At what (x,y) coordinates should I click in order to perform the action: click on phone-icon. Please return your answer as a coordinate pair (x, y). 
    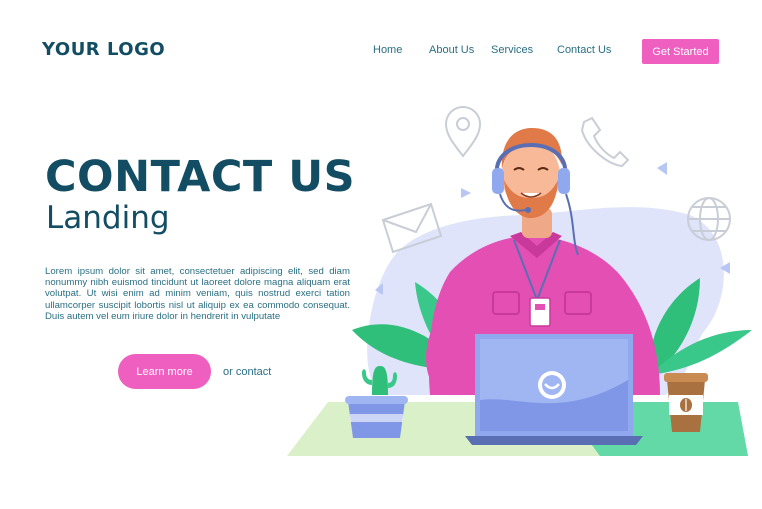
    Looking at the image, I should click on (605, 142).